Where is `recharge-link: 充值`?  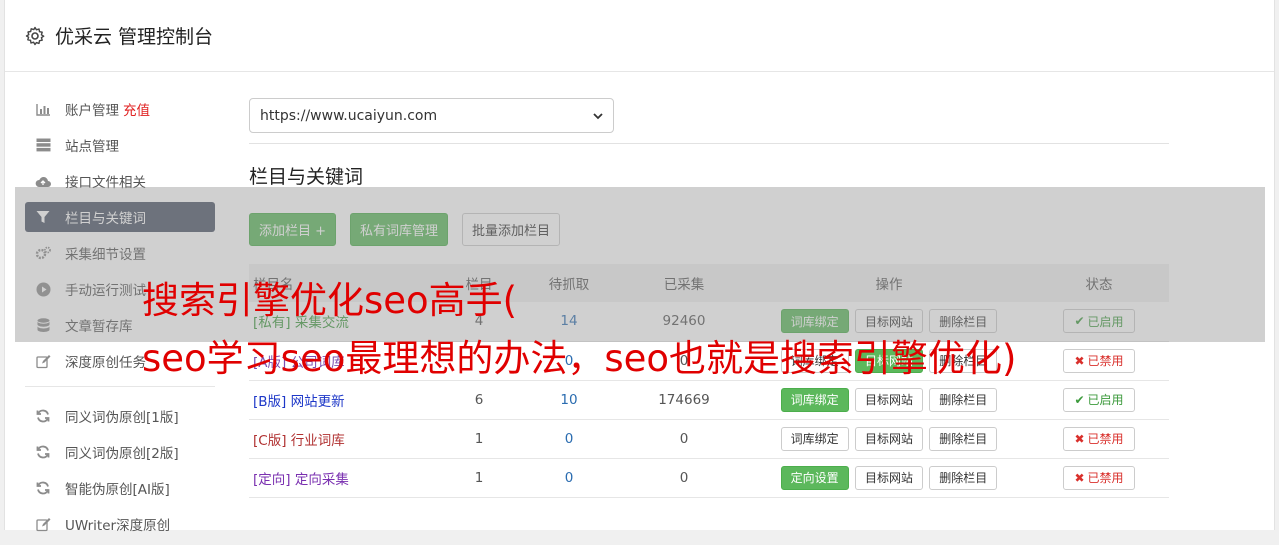
recharge-link: 充值 is located at coordinates (136, 109).